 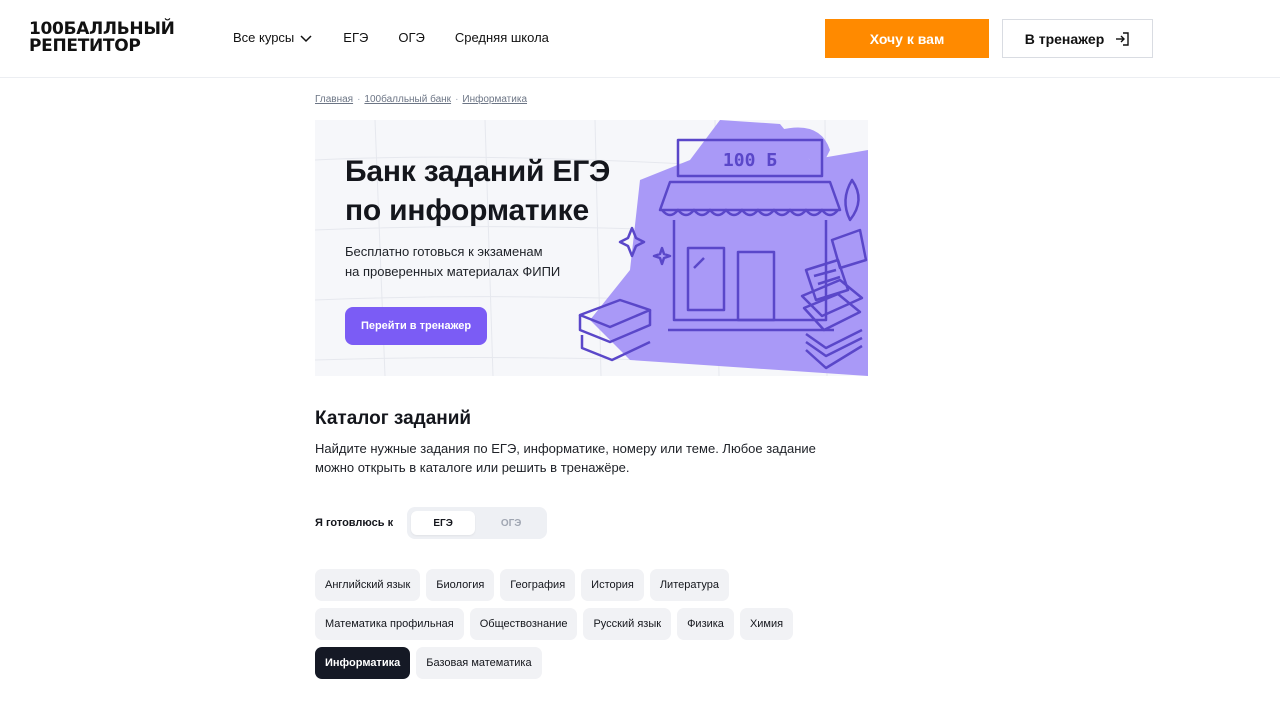 I want to click on subject-chip-geography: География, so click(x=538, y=585).